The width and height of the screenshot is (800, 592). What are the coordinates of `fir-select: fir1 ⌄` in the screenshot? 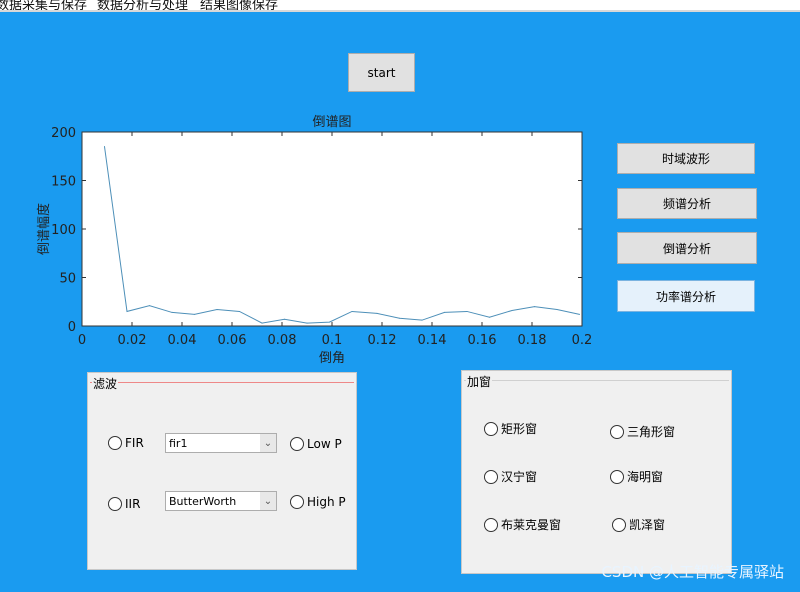 It's located at (221, 443).